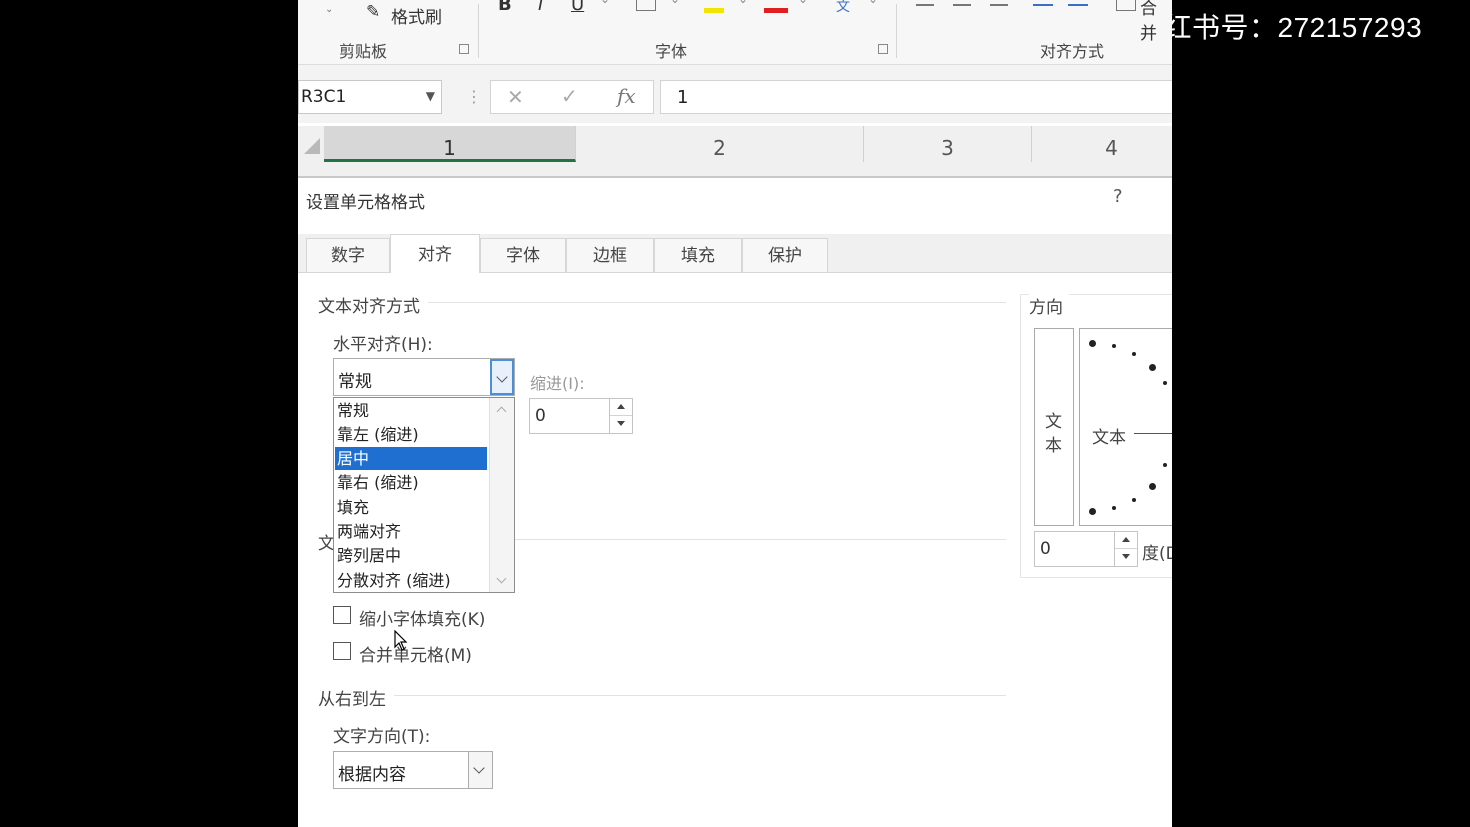  What do you see at coordinates (1118, 196) in the screenshot?
I see `help-button: ?` at bounding box center [1118, 196].